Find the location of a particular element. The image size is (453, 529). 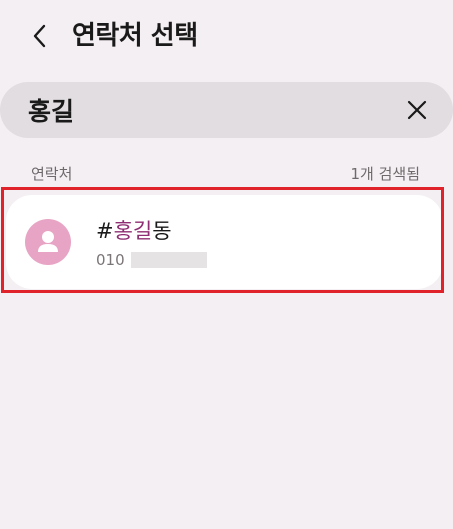

close-icon is located at coordinates (417, 110).